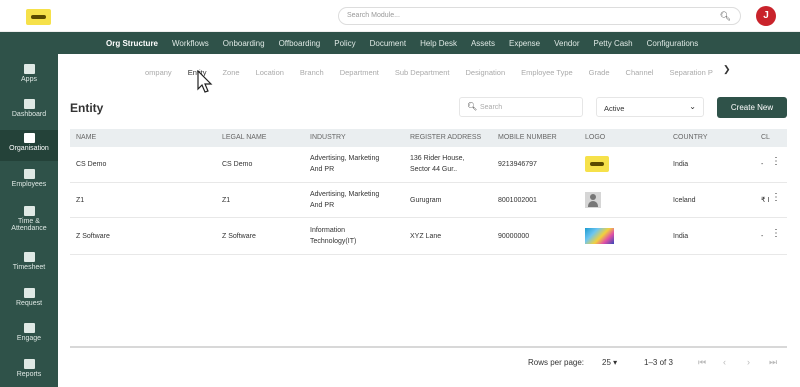  I want to click on tab-zone: Zone, so click(230, 72).